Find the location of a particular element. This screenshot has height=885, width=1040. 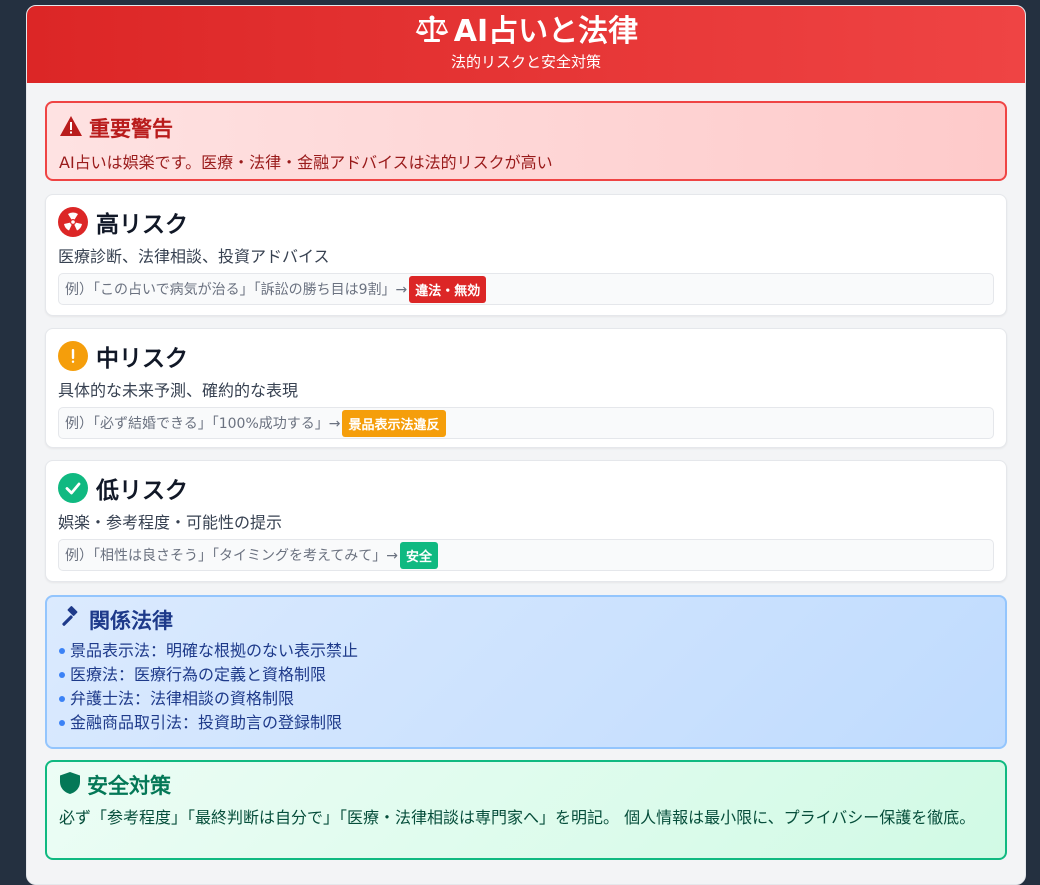

warning-box: 重要警告 AI占いは娯楽です。医療・法律・金融アドバイスは法的リスクが高い is located at coordinates (526, 141).